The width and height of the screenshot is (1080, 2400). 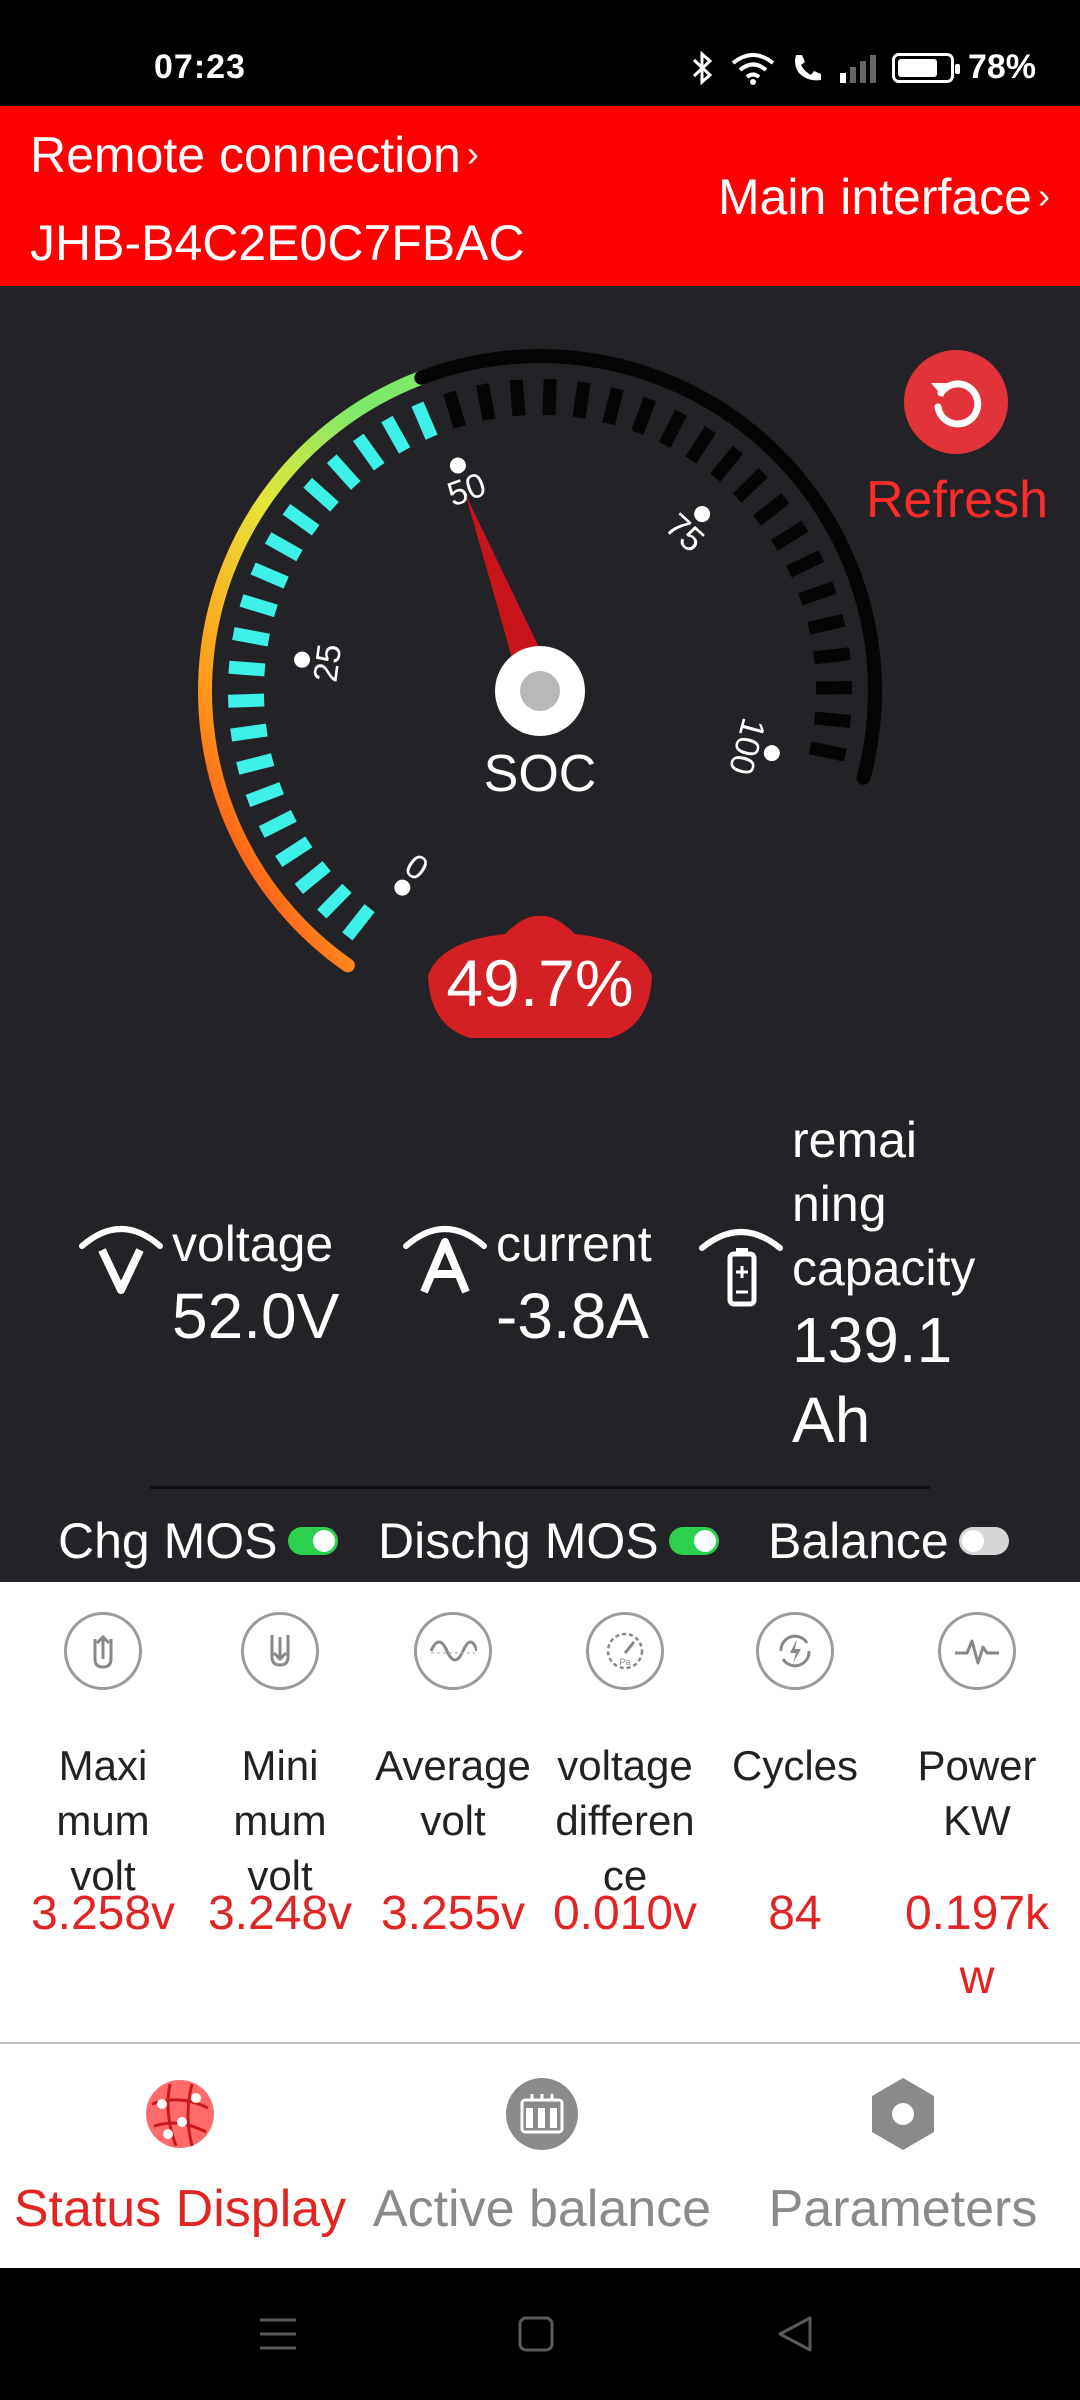 What do you see at coordinates (198, 1541) in the screenshot?
I see `chg-mos: Chg MOS` at bounding box center [198, 1541].